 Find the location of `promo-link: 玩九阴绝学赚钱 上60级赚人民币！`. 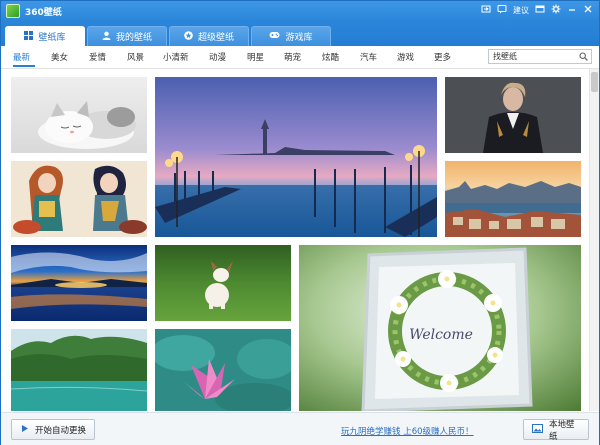

promo-link: 玩九阴绝学赚钱 上60级赚人民币！ is located at coordinates (407, 431).